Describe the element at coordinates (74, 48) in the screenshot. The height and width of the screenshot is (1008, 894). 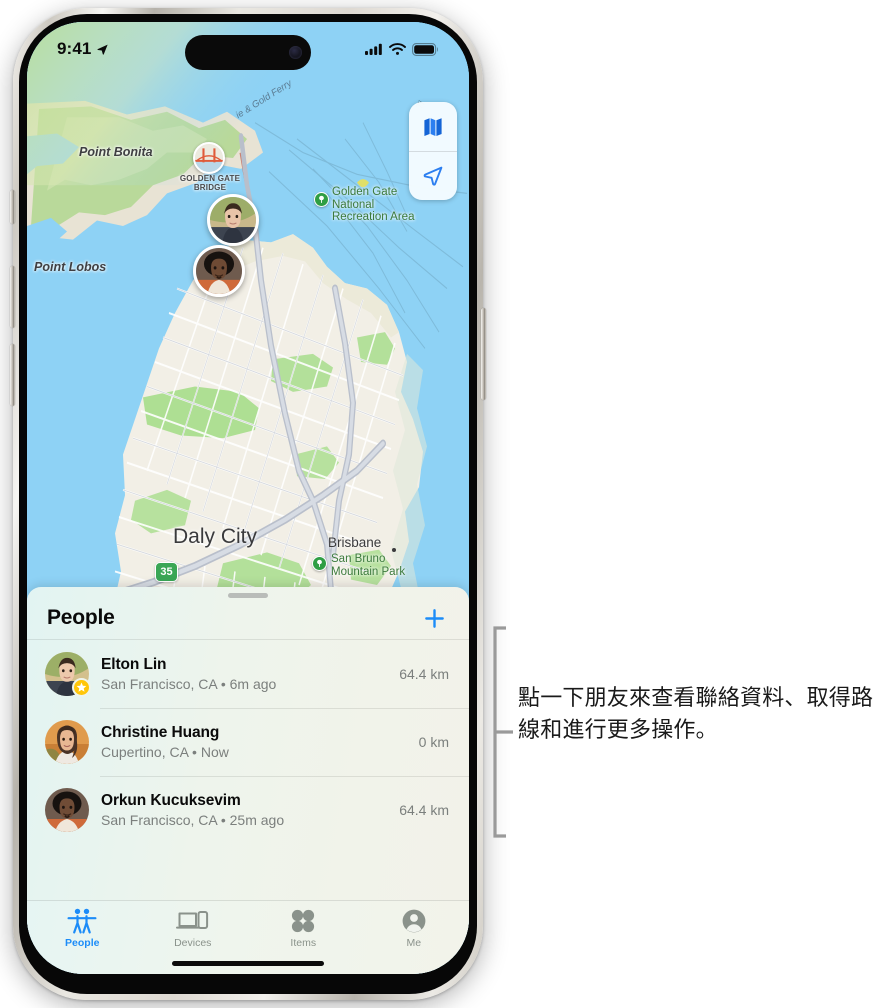
I see `status-bar-time: 9:41` at that location.